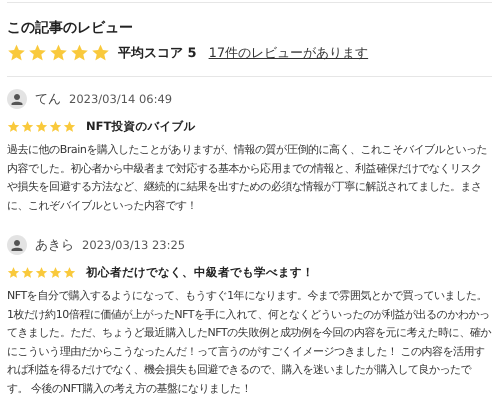 This screenshot has height=415, width=500. Describe the element at coordinates (288, 53) in the screenshot. I see `reviews-link: 17件のレビューがあります` at that location.